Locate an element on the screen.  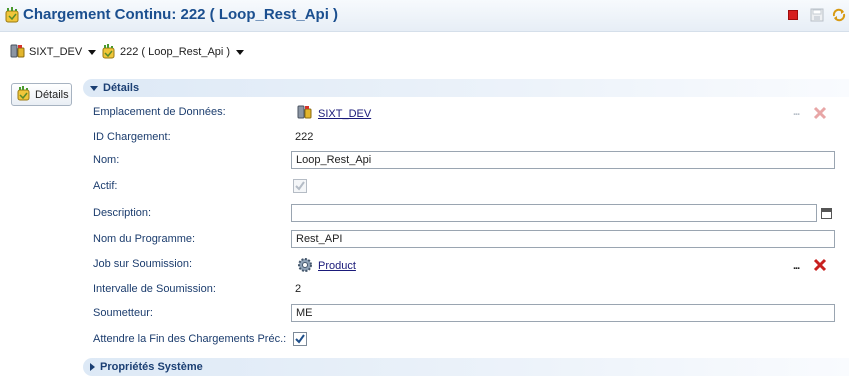
emplacement-link: SIXT_DEV is located at coordinates (344, 114).